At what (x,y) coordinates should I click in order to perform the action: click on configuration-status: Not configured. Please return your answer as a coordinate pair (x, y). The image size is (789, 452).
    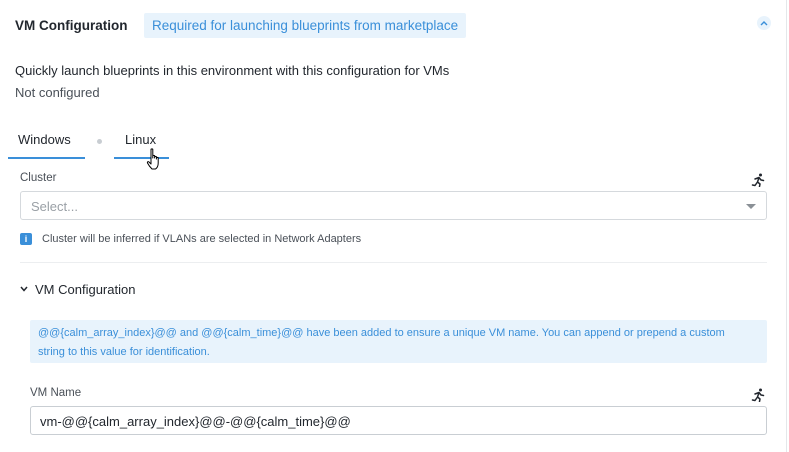
    Looking at the image, I should click on (57, 92).